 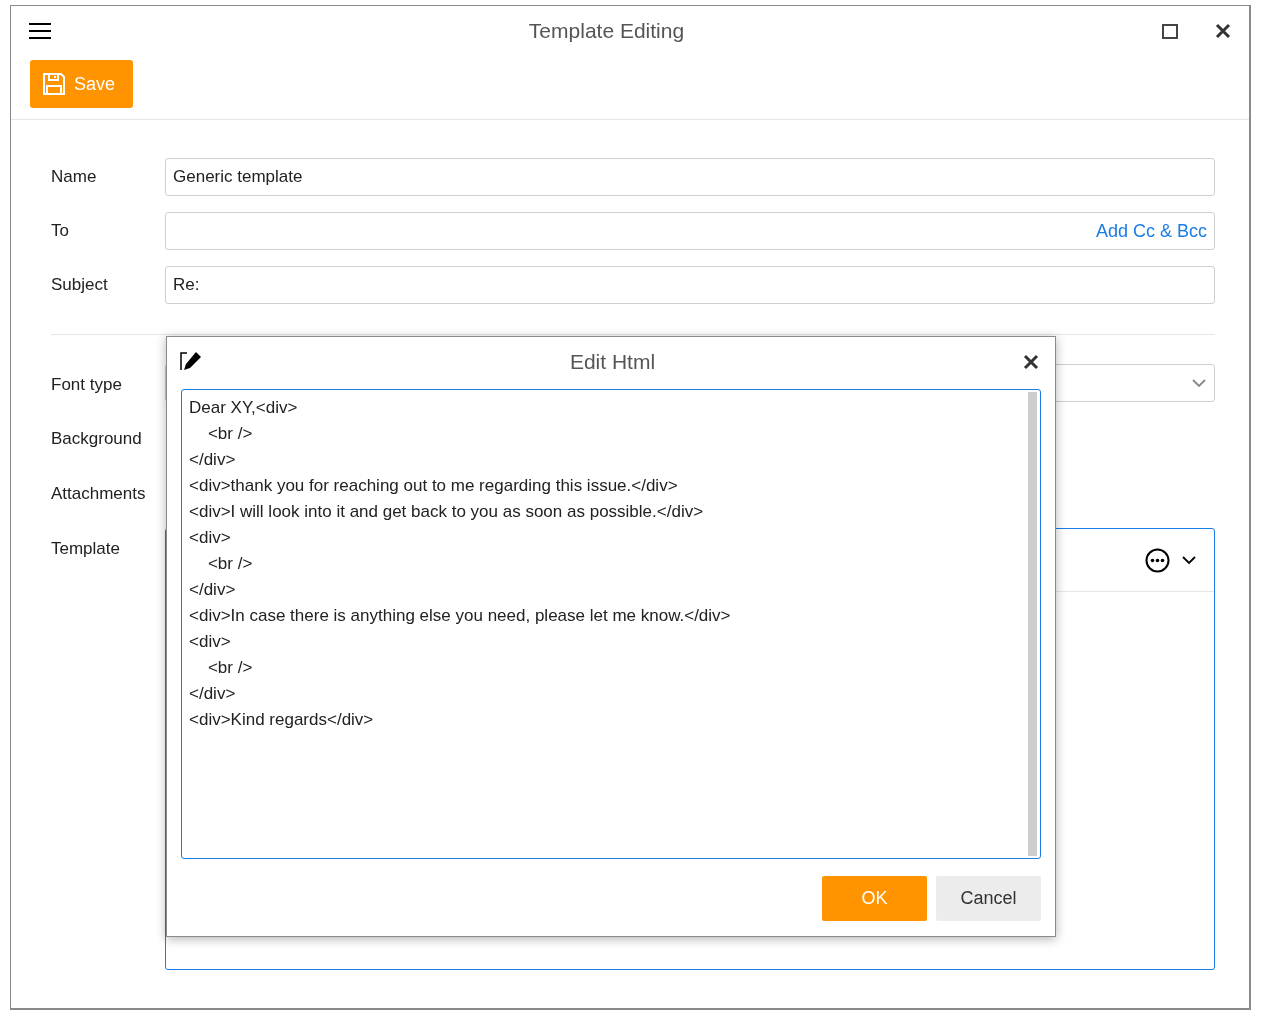 What do you see at coordinates (988, 898) in the screenshot?
I see `cancel-button: Cancel` at bounding box center [988, 898].